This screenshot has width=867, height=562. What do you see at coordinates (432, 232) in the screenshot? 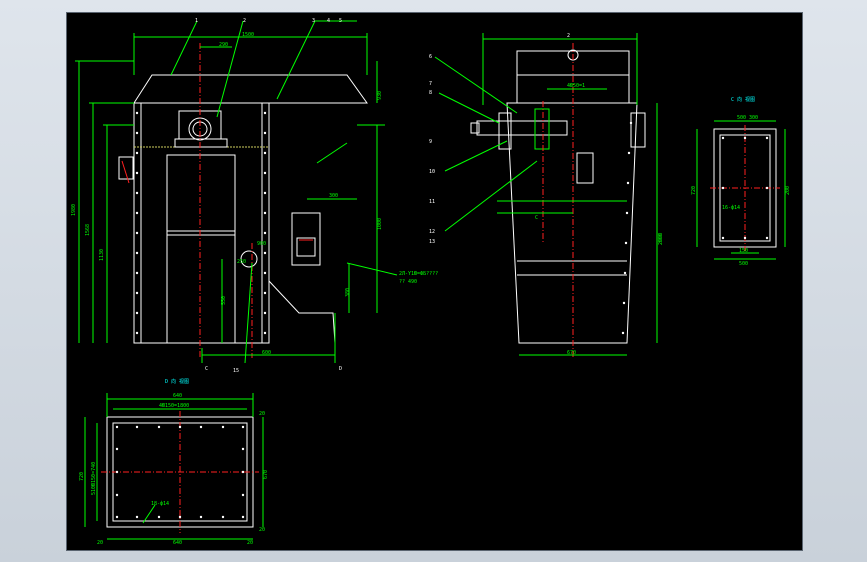
I see `callout-12: 12` at bounding box center [432, 232].